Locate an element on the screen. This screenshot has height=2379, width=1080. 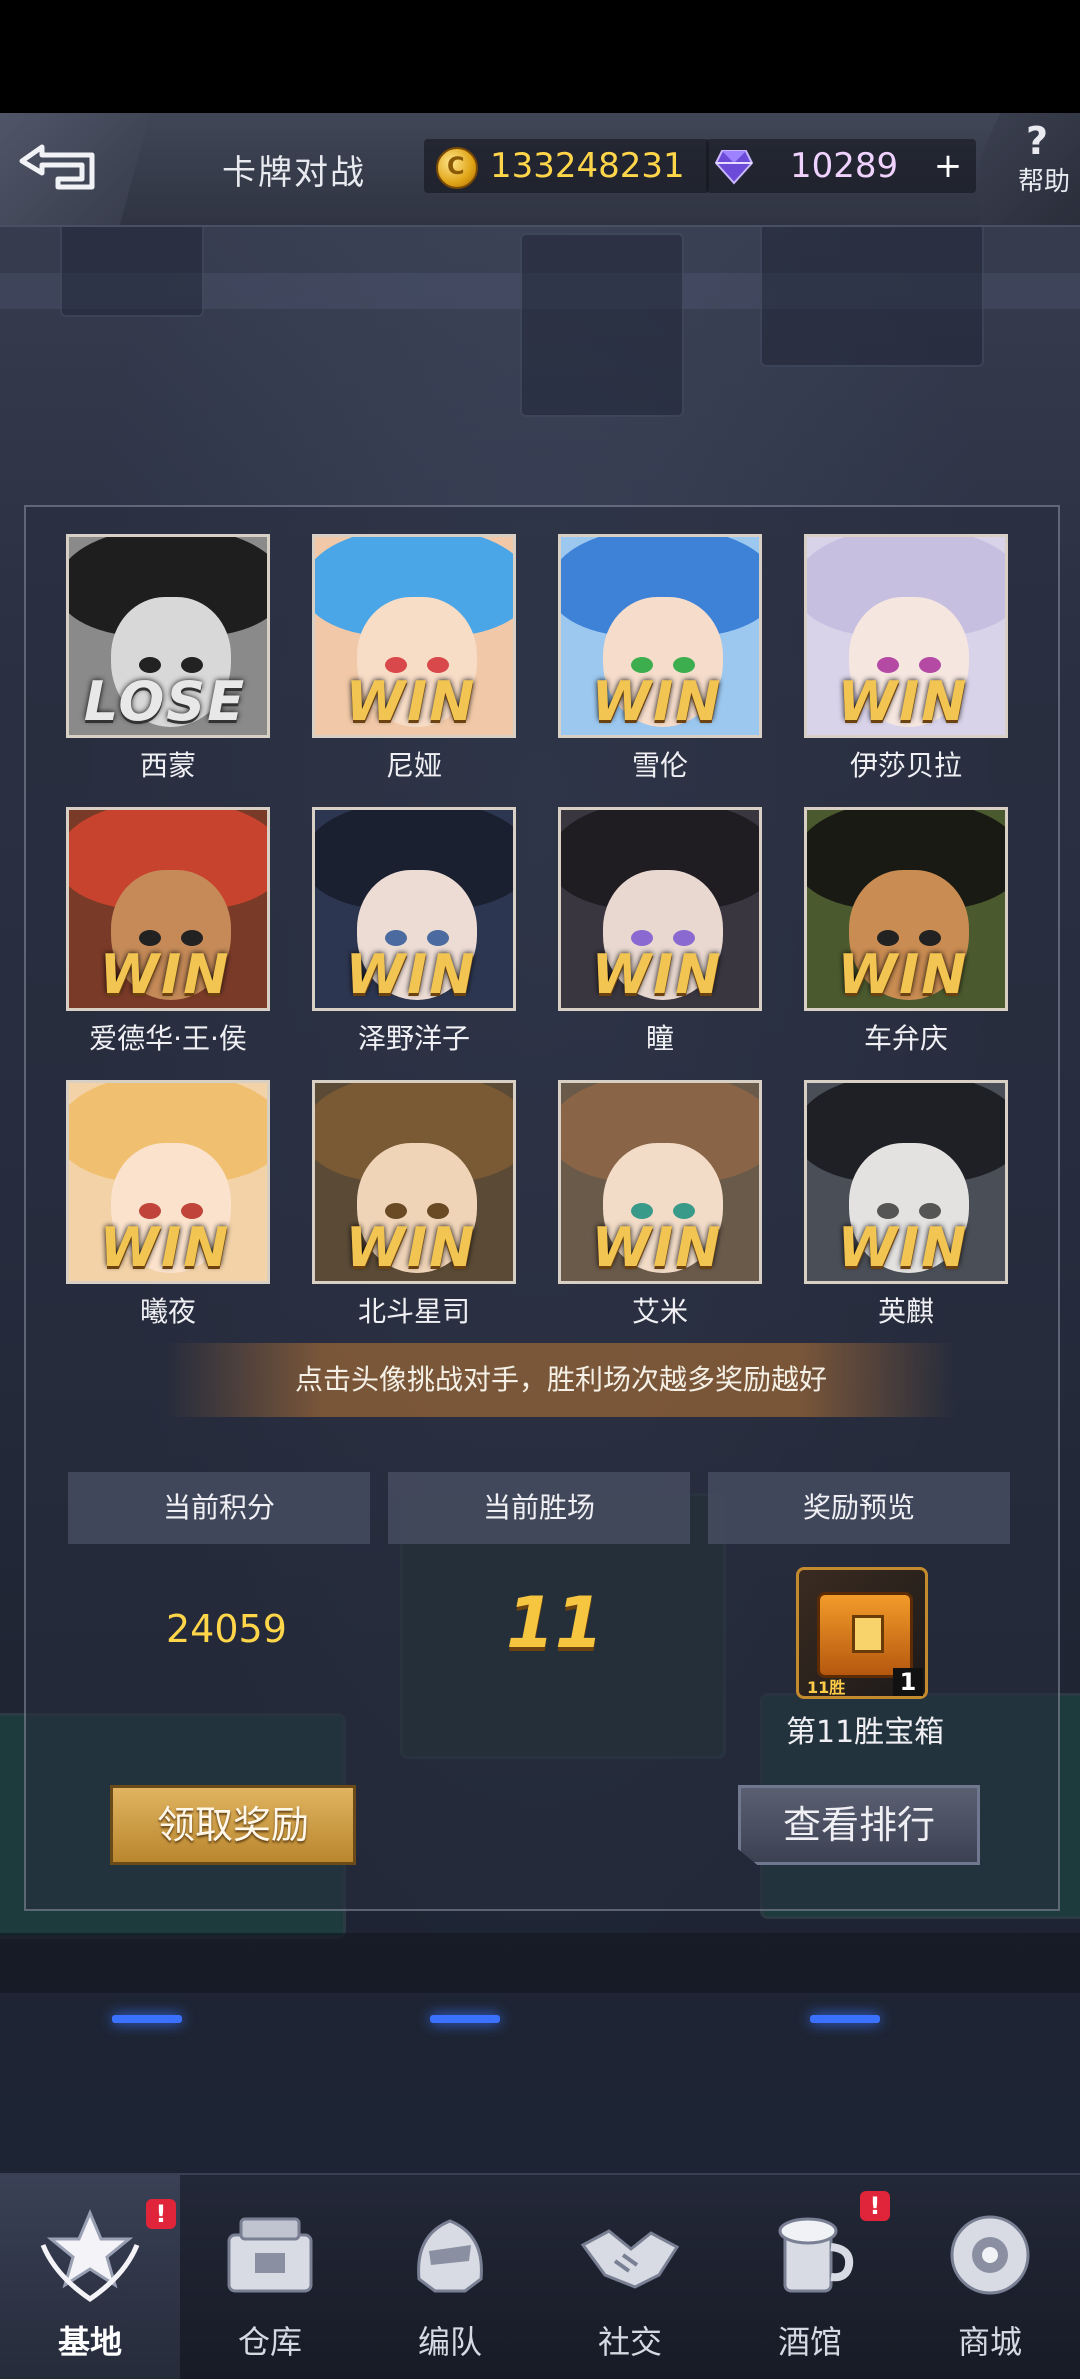
opponent-name: 瞳 is located at coordinates (659, 1038).